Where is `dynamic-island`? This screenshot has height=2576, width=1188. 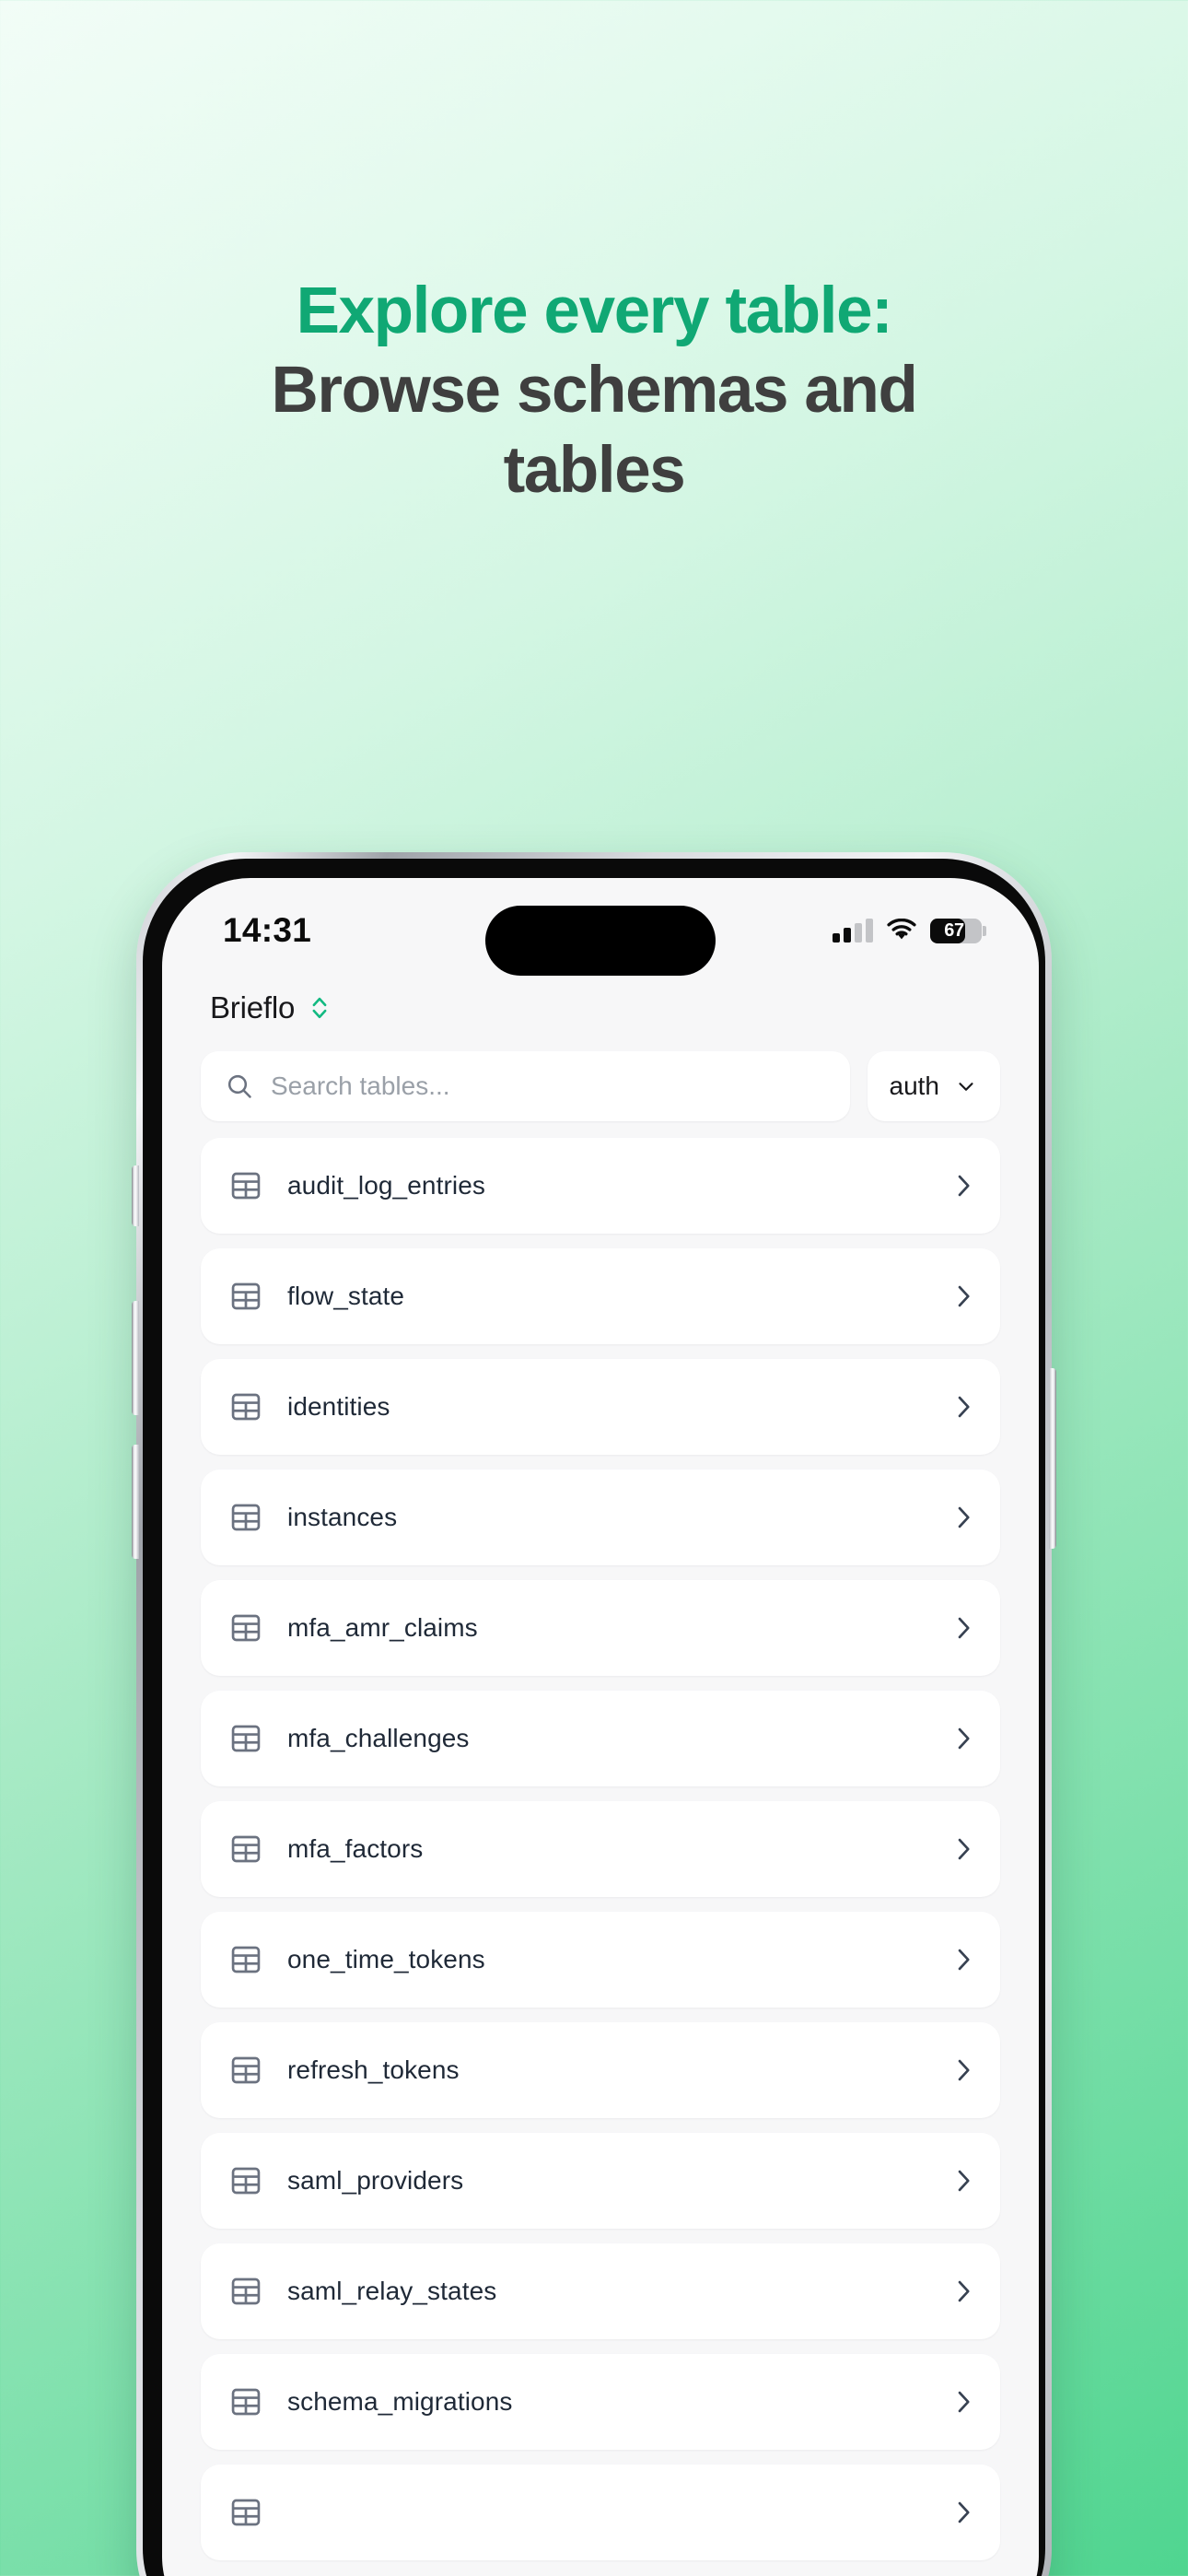 dynamic-island is located at coordinates (600, 941).